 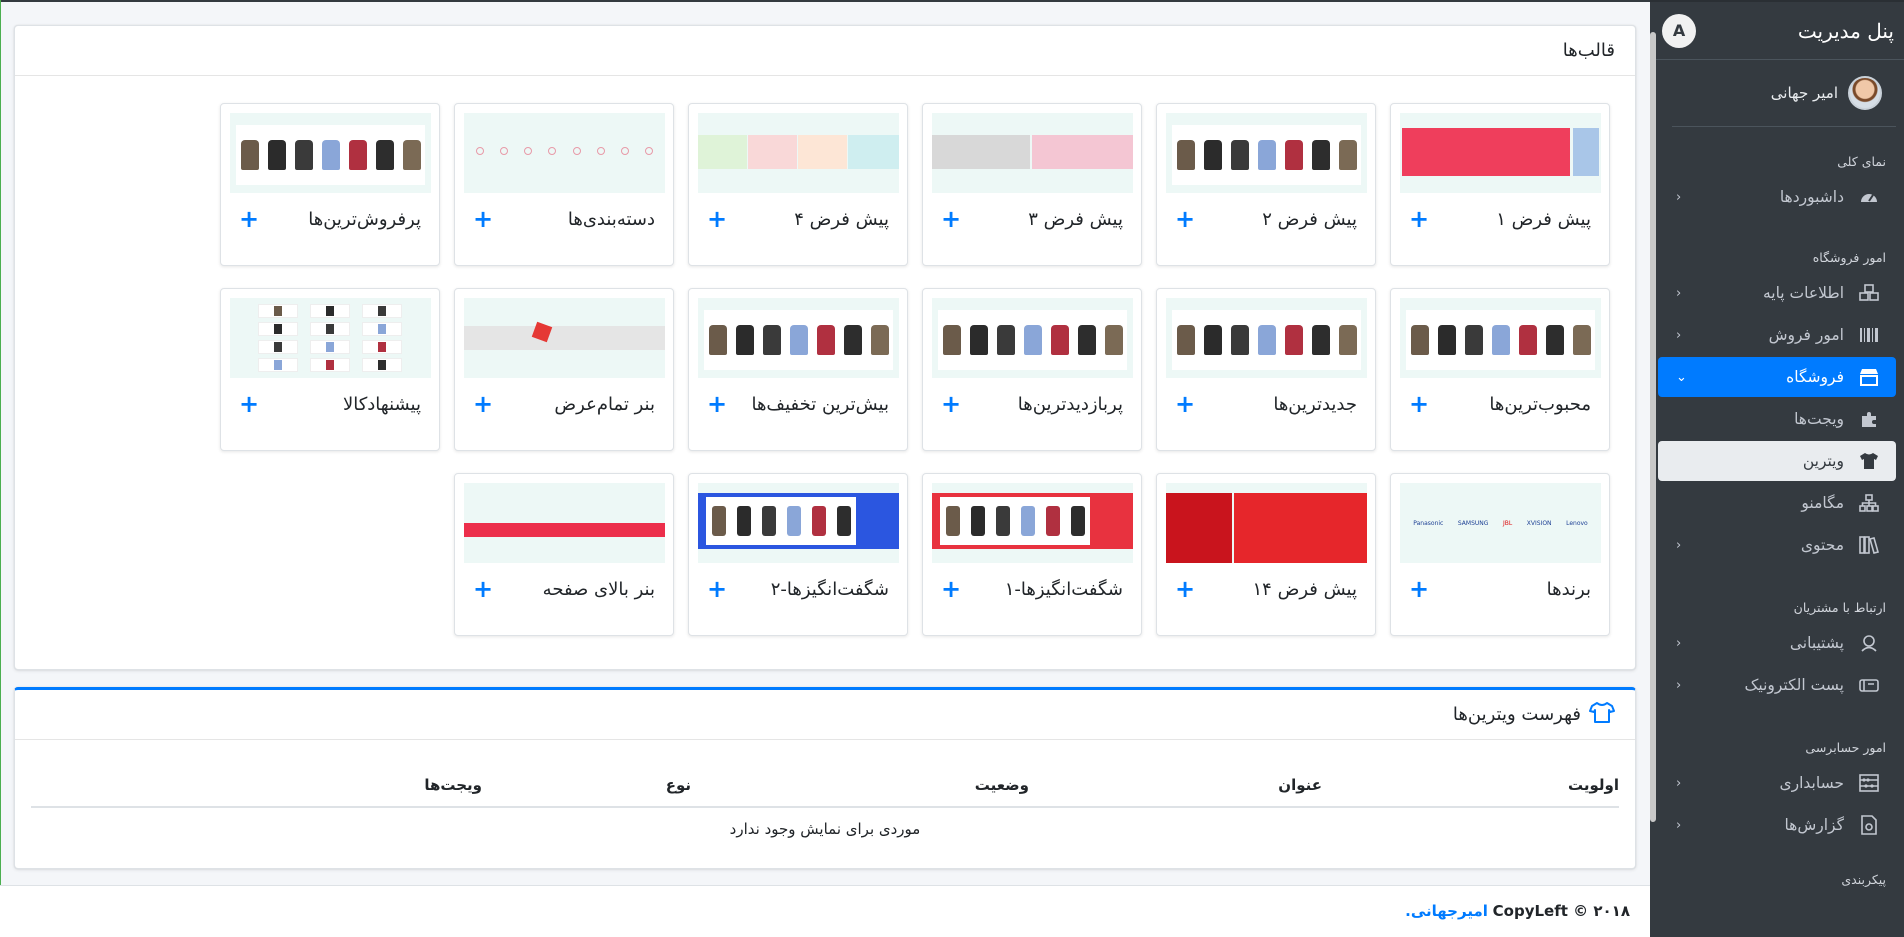 I want to click on template-card: پیش فرض ۴ +, so click(x=798, y=184).